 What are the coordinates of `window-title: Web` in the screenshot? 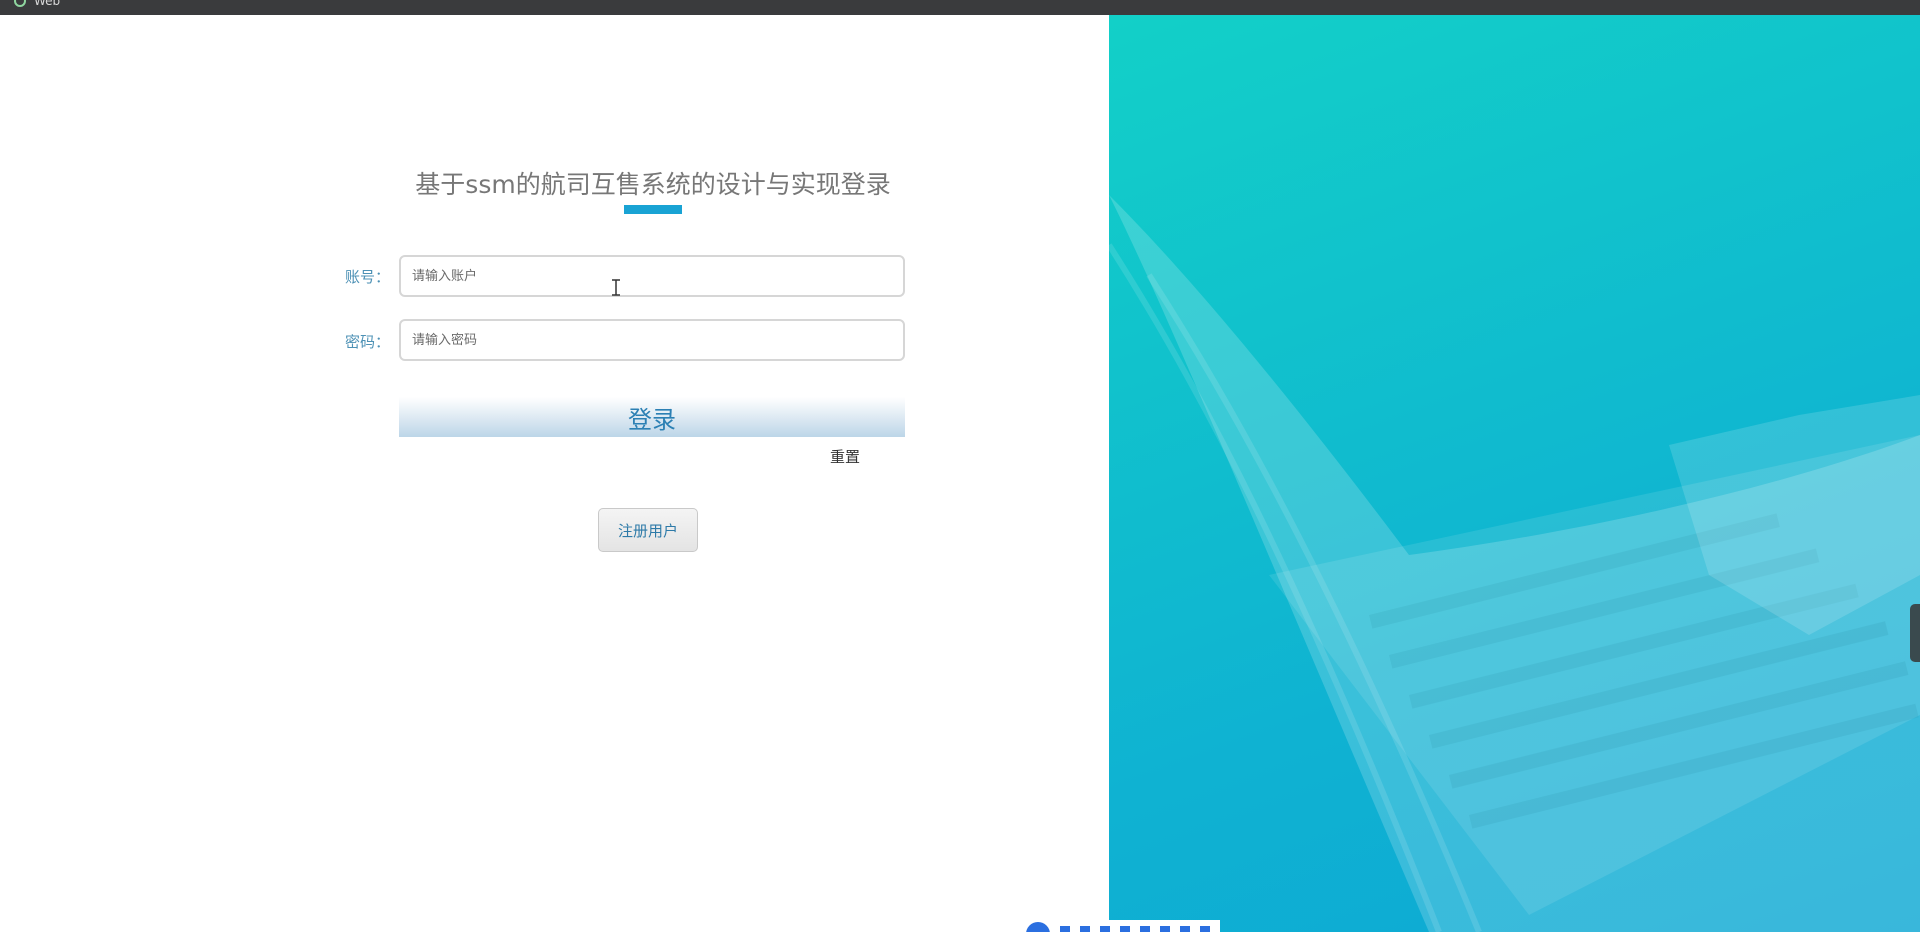 It's located at (47, 4).